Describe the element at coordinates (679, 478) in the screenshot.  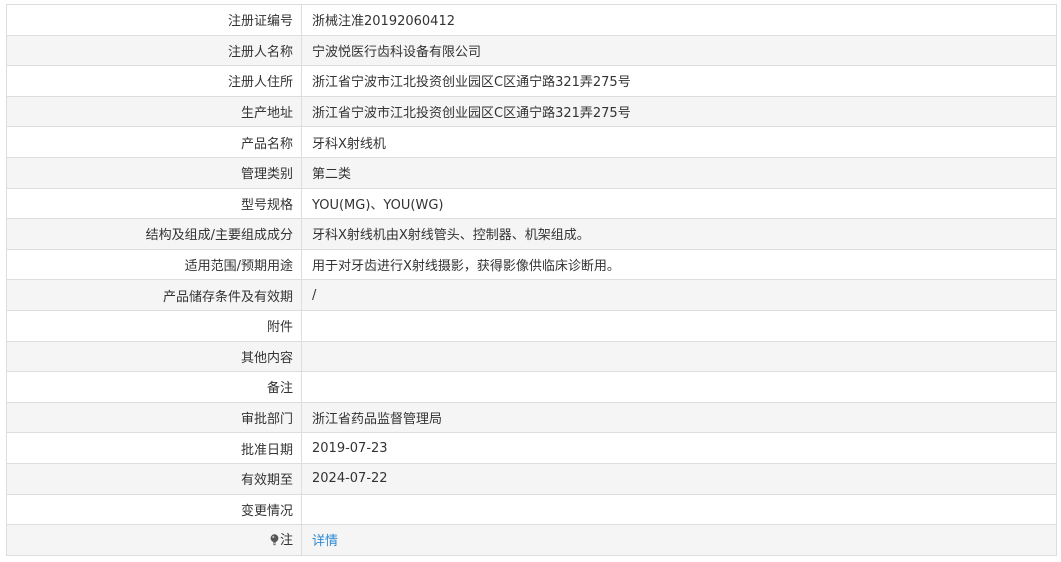
I see `row-value: 2024-07-22` at that location.